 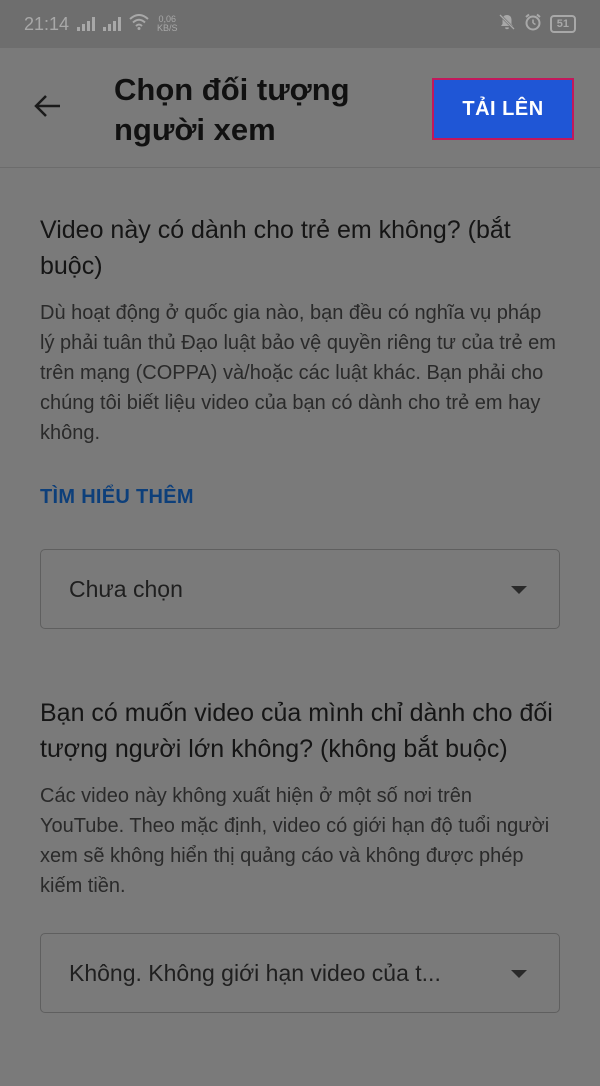 I want to click on battery-level: 51, so click(x=562, y=24).